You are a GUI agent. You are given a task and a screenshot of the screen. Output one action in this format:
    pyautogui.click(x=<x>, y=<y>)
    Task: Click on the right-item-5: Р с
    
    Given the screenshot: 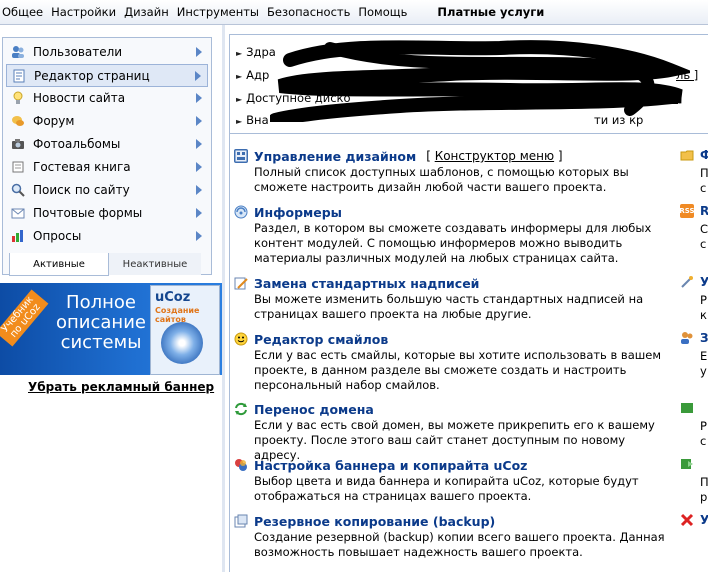 What is the action you would take?
    pyautogui.click(x=693, y=424)
    